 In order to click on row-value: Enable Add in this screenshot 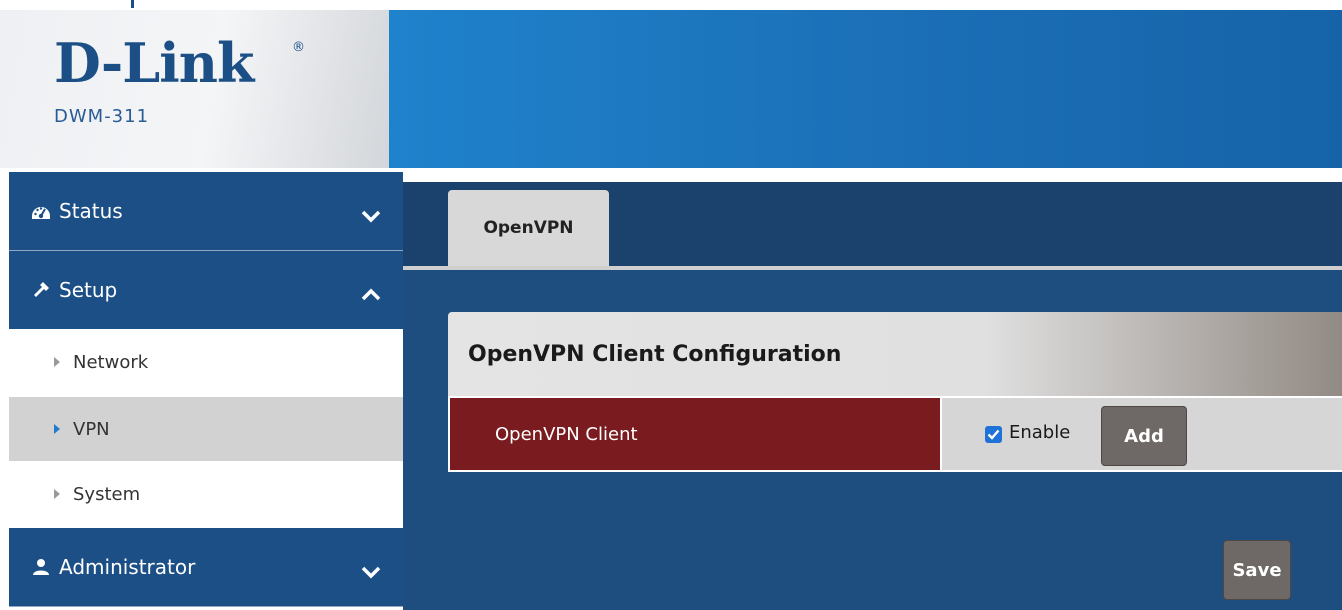, I will do `click(1142, 434)`.